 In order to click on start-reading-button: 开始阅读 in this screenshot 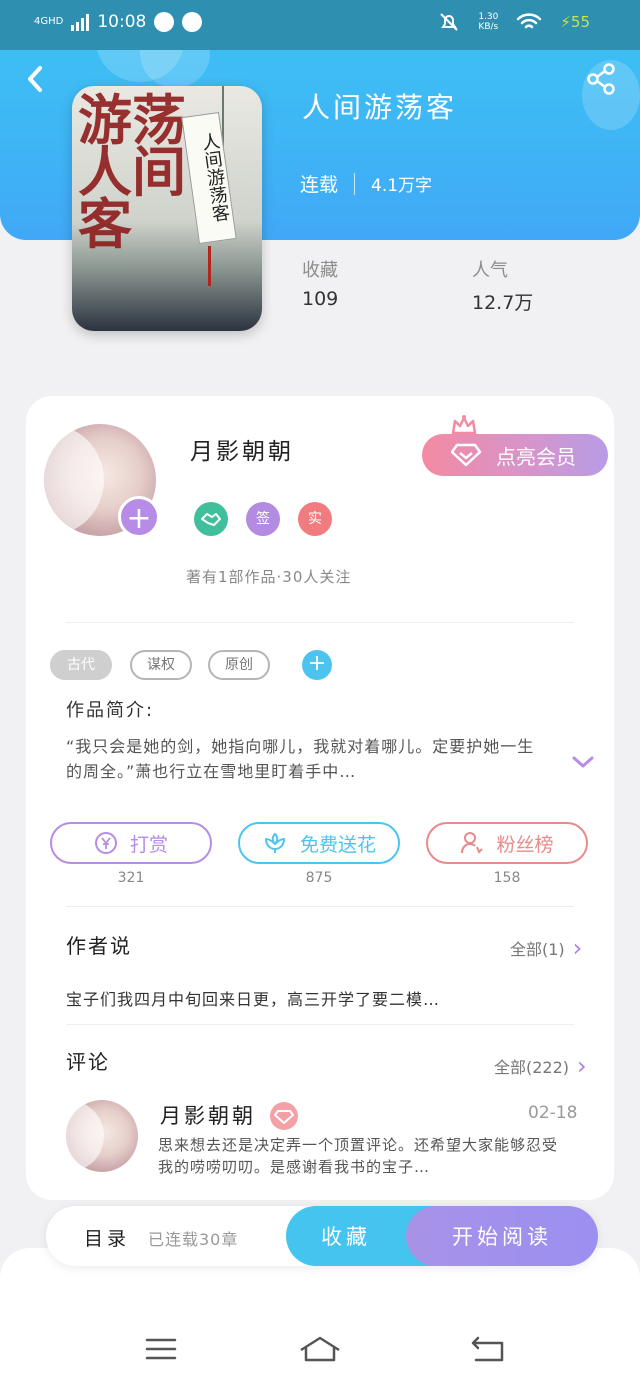, I will do `click(502, 1236)`.